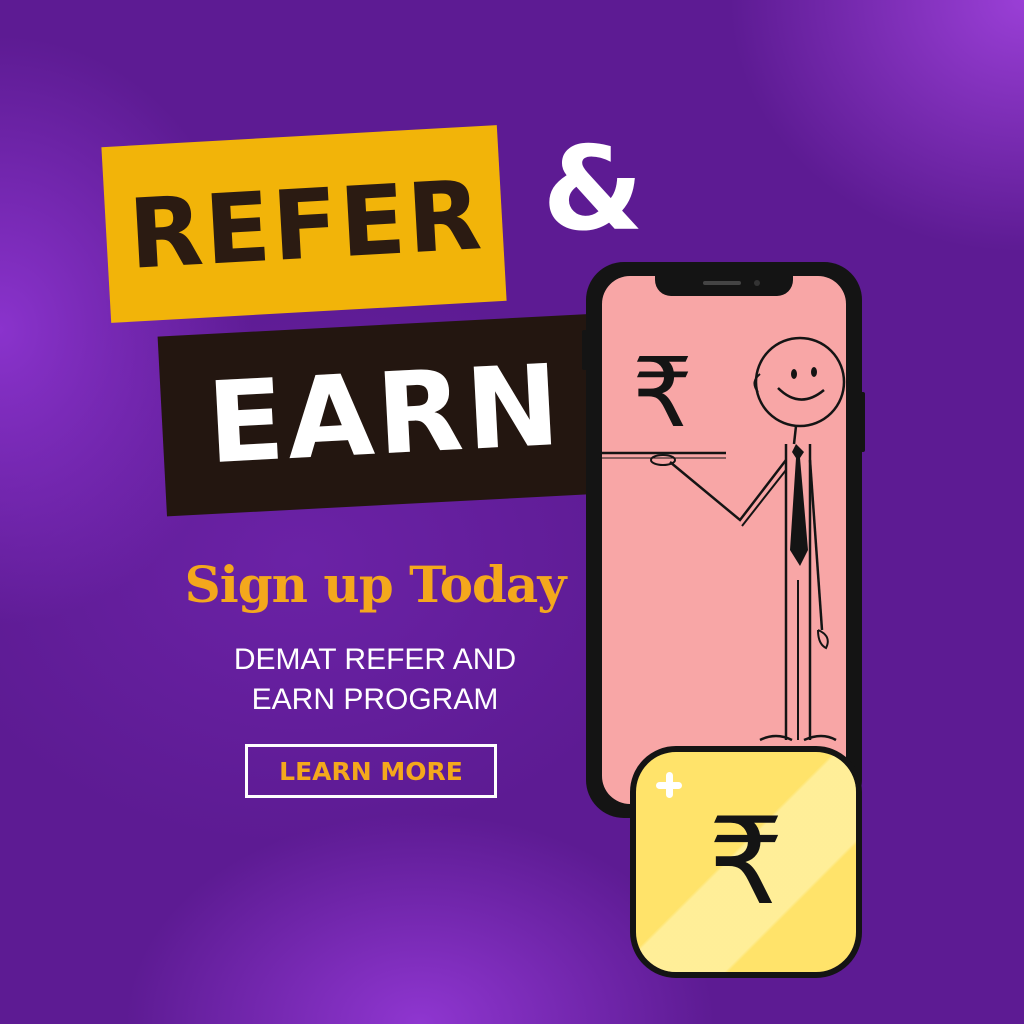 The image size is (1024, 1024). I want to click on subtitle-line-1: DEMAT REFER AND, so click(375, 659).